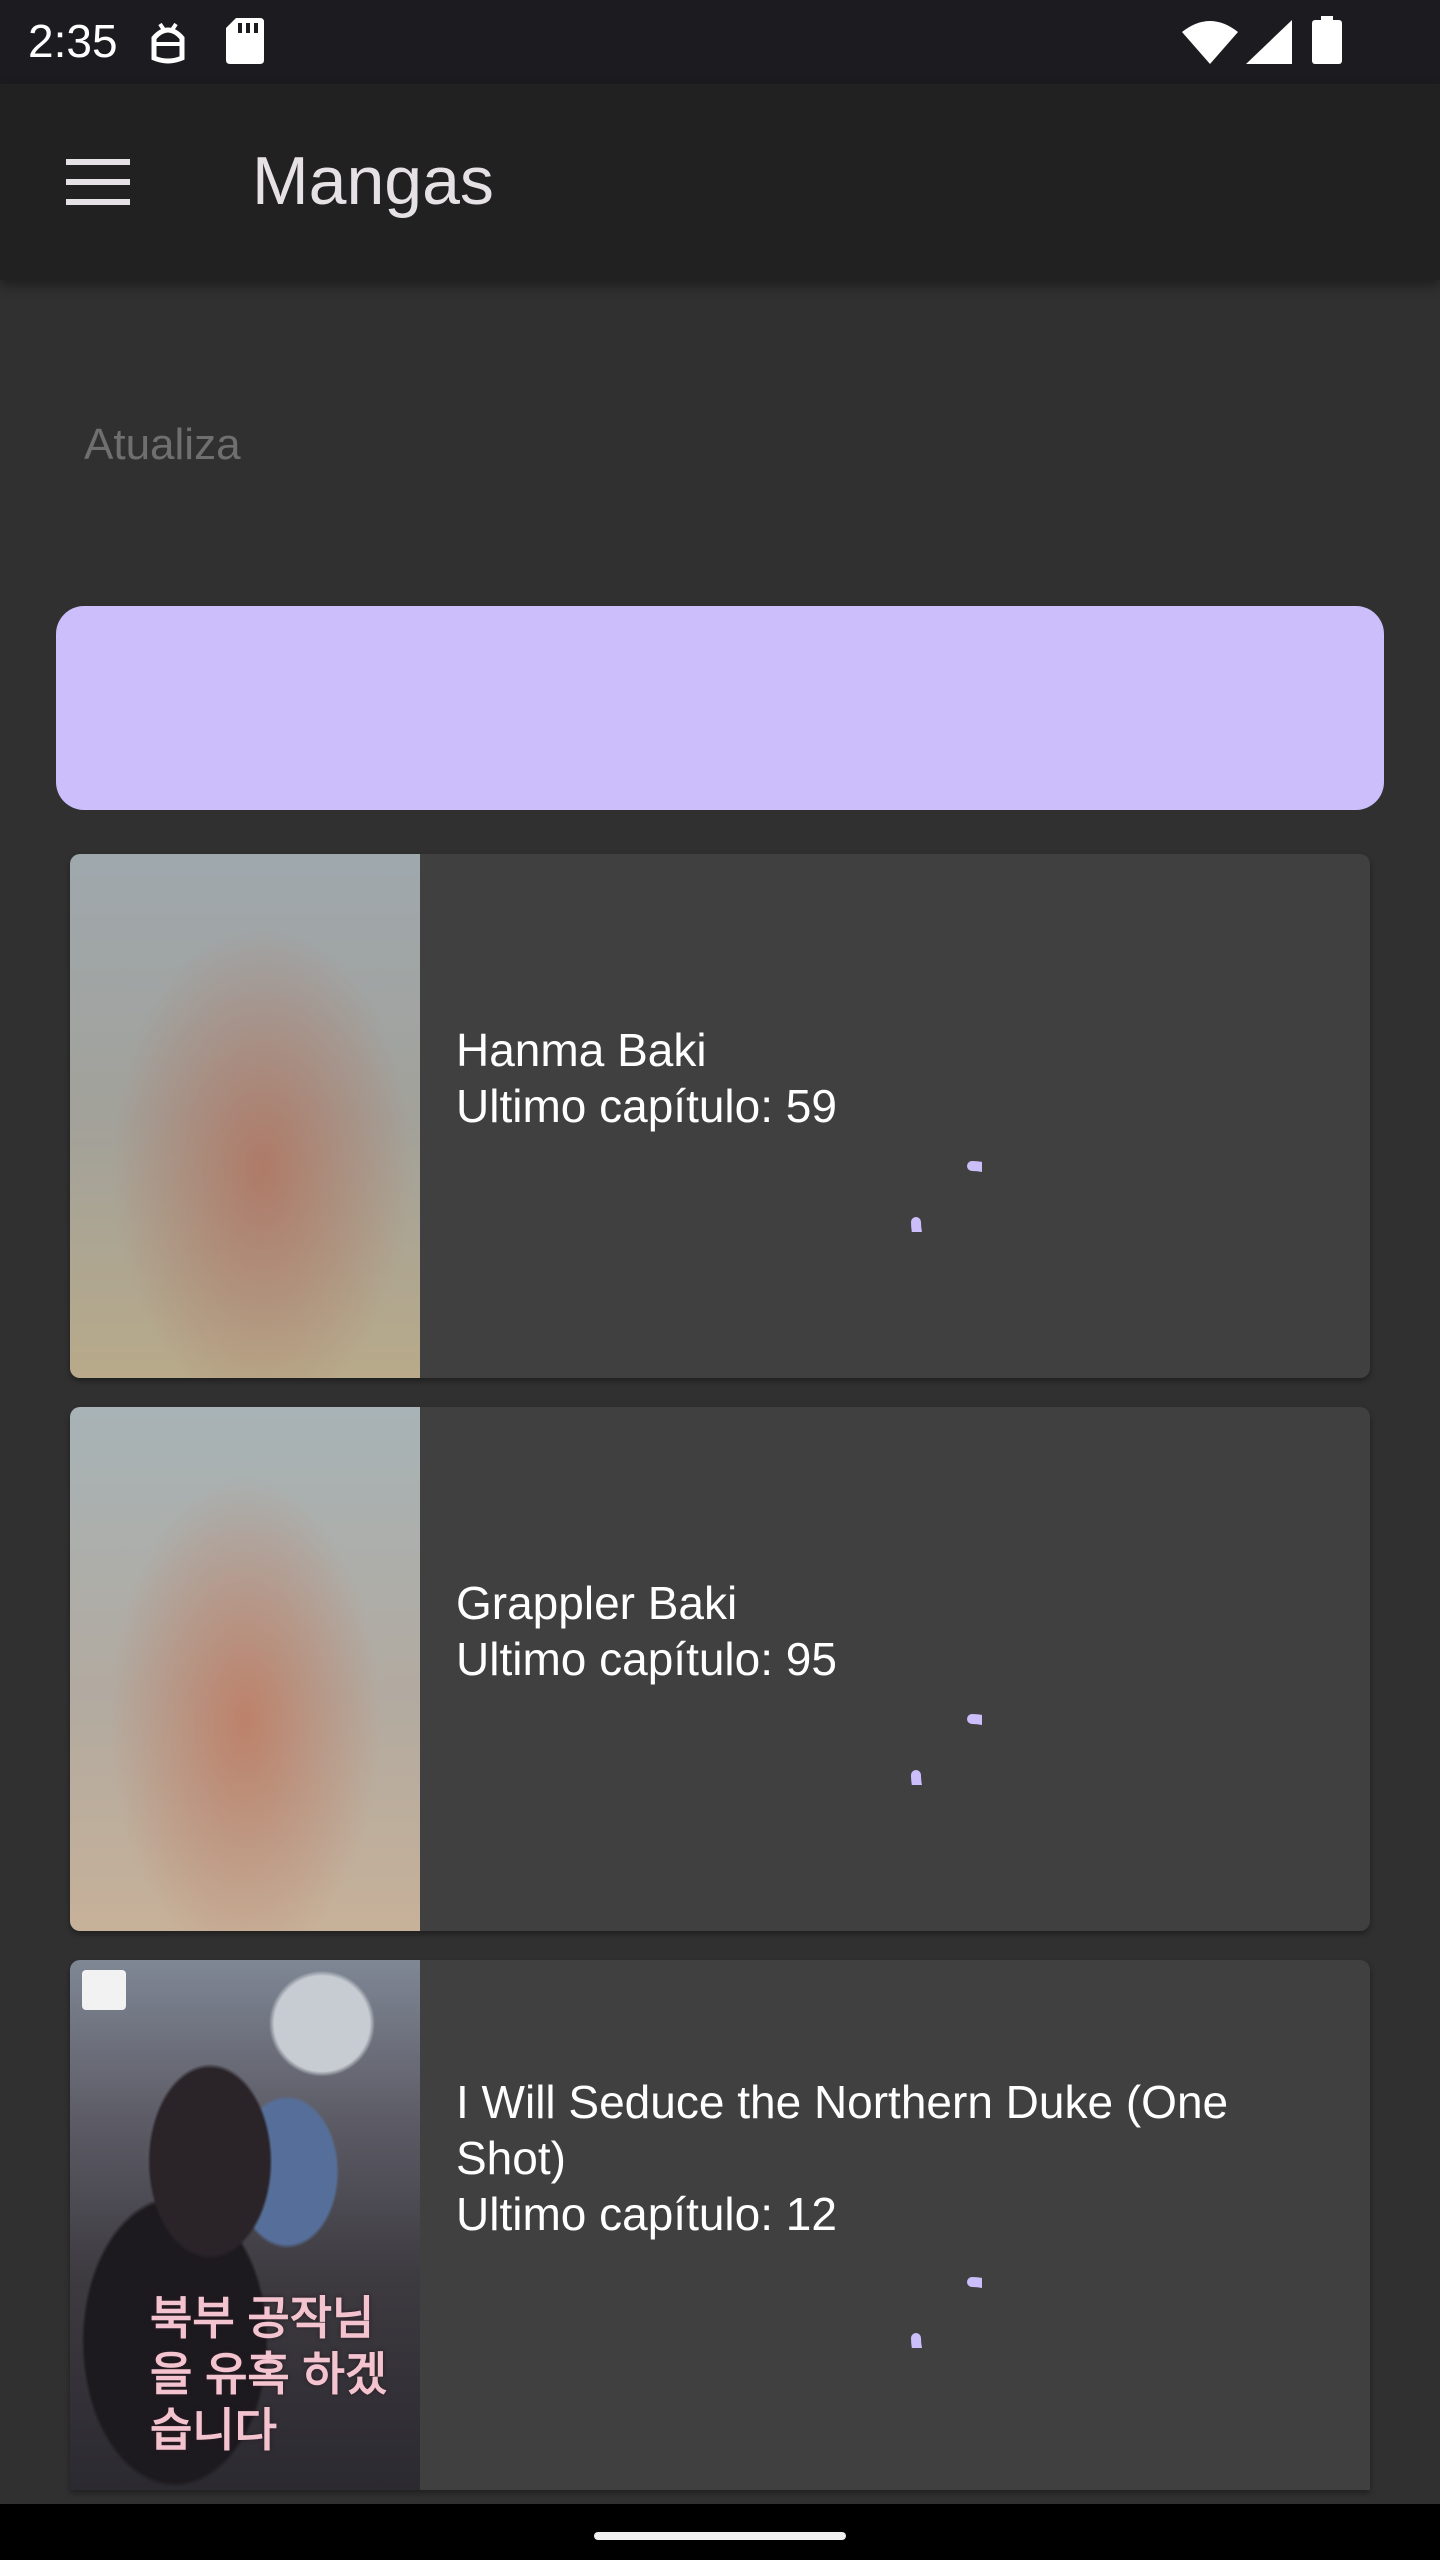  What do you see at coordinates (720, 2536) in the screenshot?
I see `home-gesture-handle` at bounding box center [720, 2536].